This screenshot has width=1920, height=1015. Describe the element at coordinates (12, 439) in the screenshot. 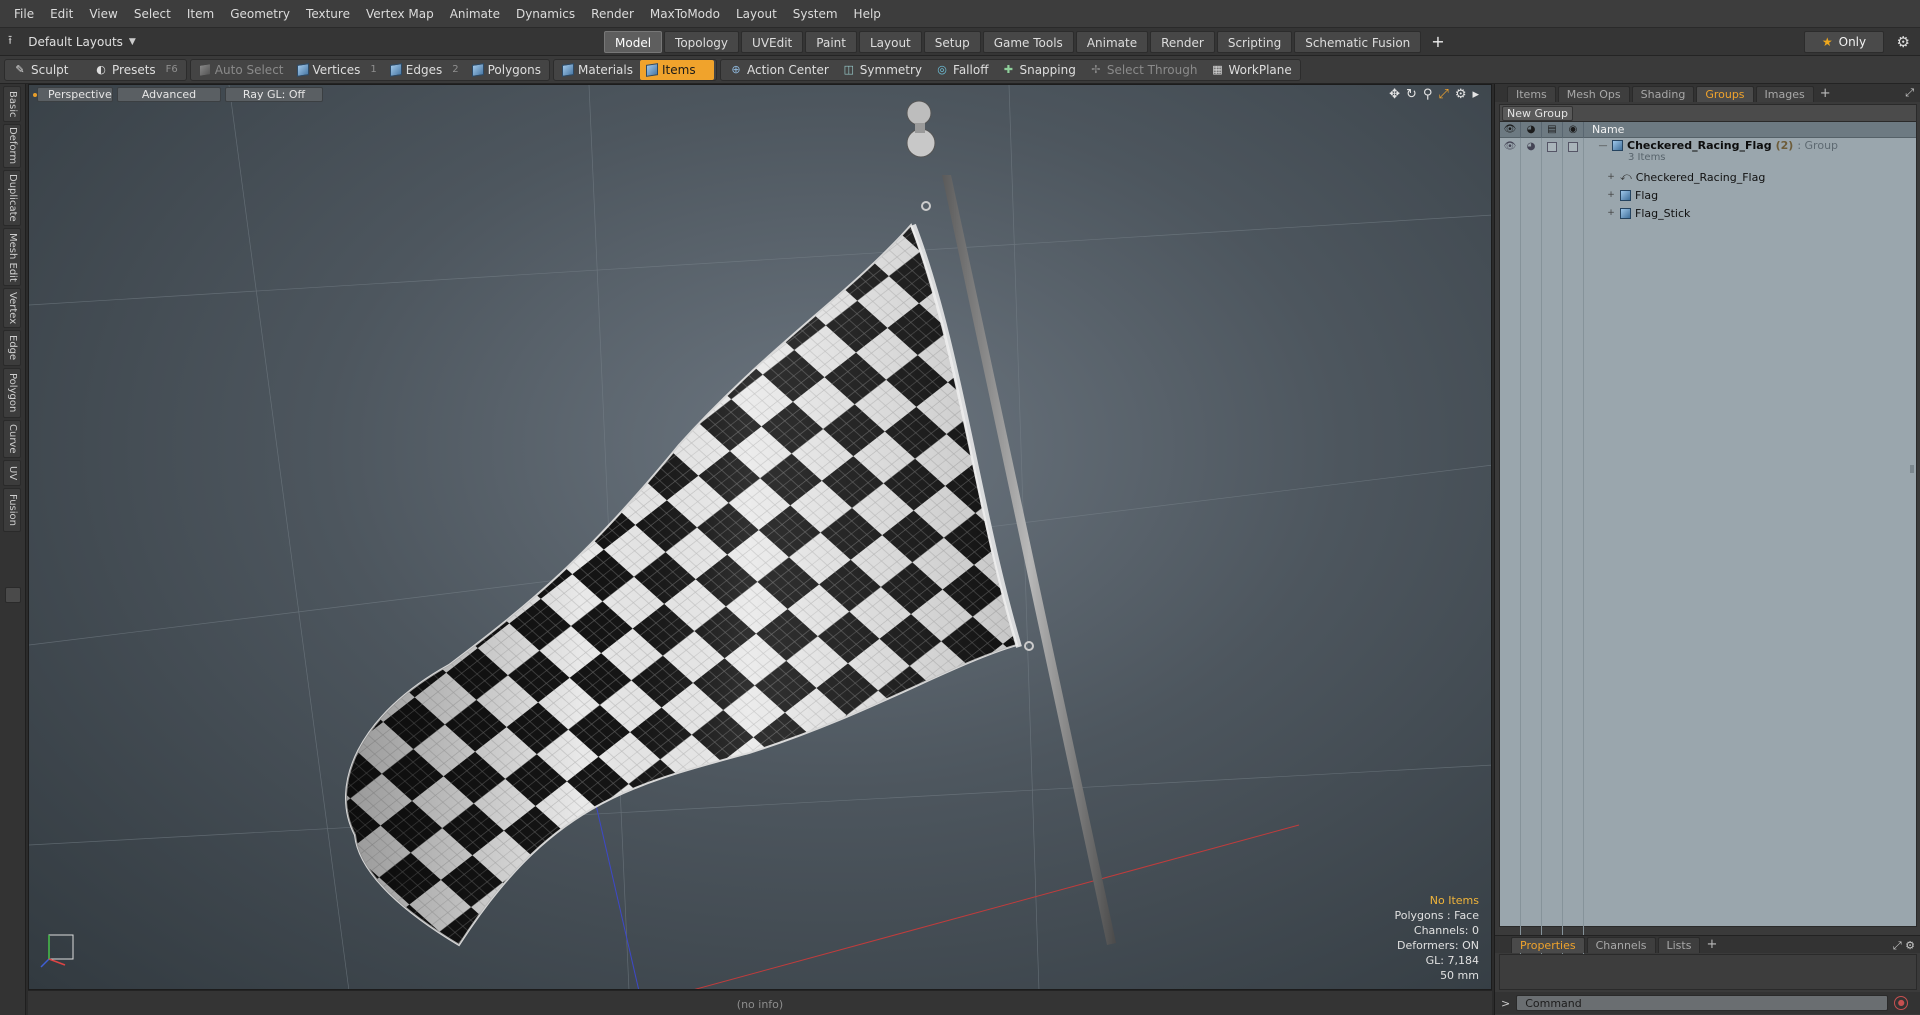

I see `vtab-curve: Curve` at that location.